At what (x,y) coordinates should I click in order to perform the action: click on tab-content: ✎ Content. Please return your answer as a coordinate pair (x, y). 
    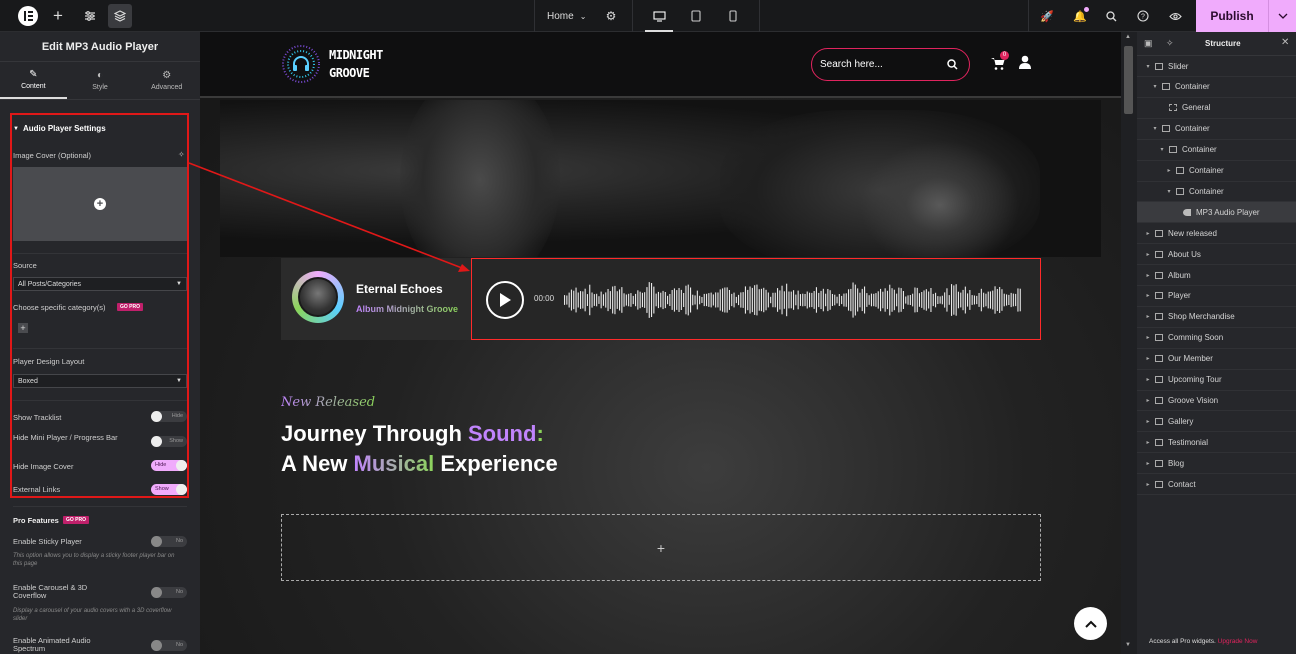
    Looking at the image, I should click on (33, 80).